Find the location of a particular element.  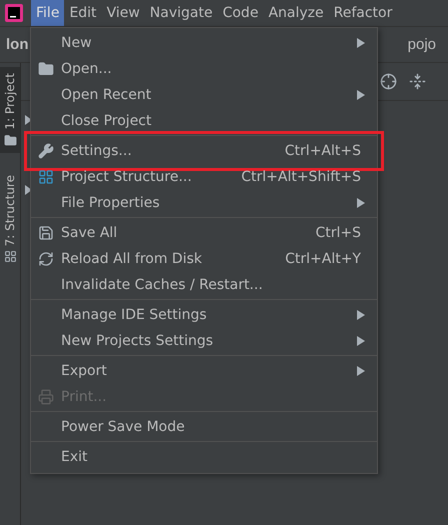

menu-title: Edit is located at coordinates (83, 13).